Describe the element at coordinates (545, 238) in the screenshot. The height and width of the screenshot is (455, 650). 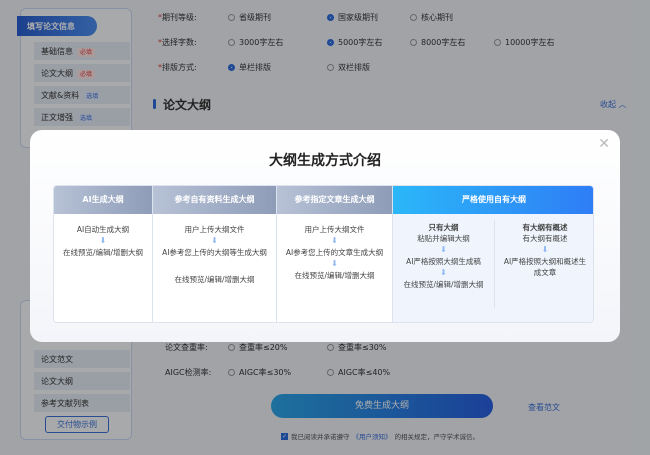
I see `step: 有大纲有概述` at that location.